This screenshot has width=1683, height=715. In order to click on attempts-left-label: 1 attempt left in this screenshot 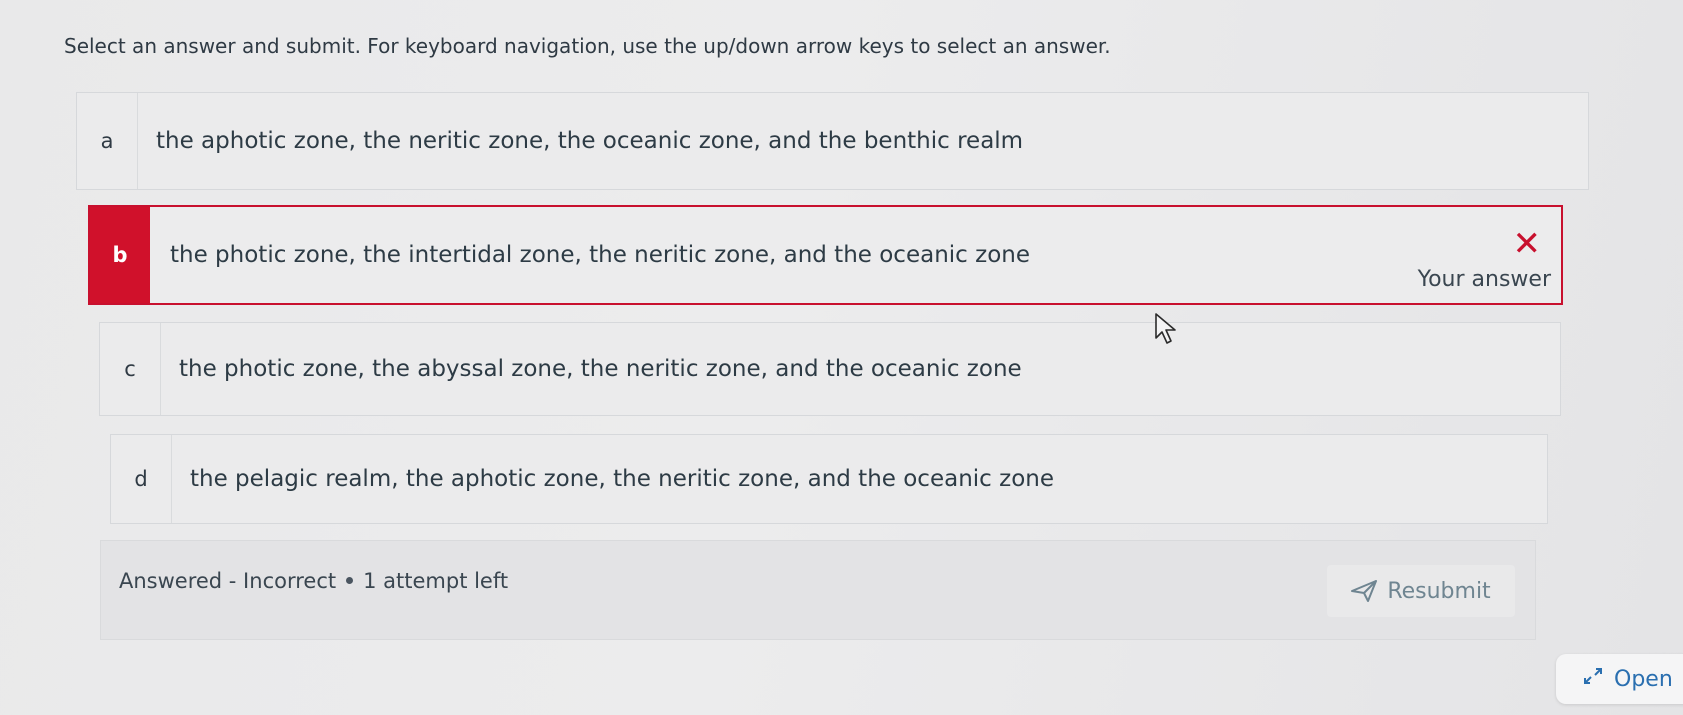, I will do `click(436, 581)`.